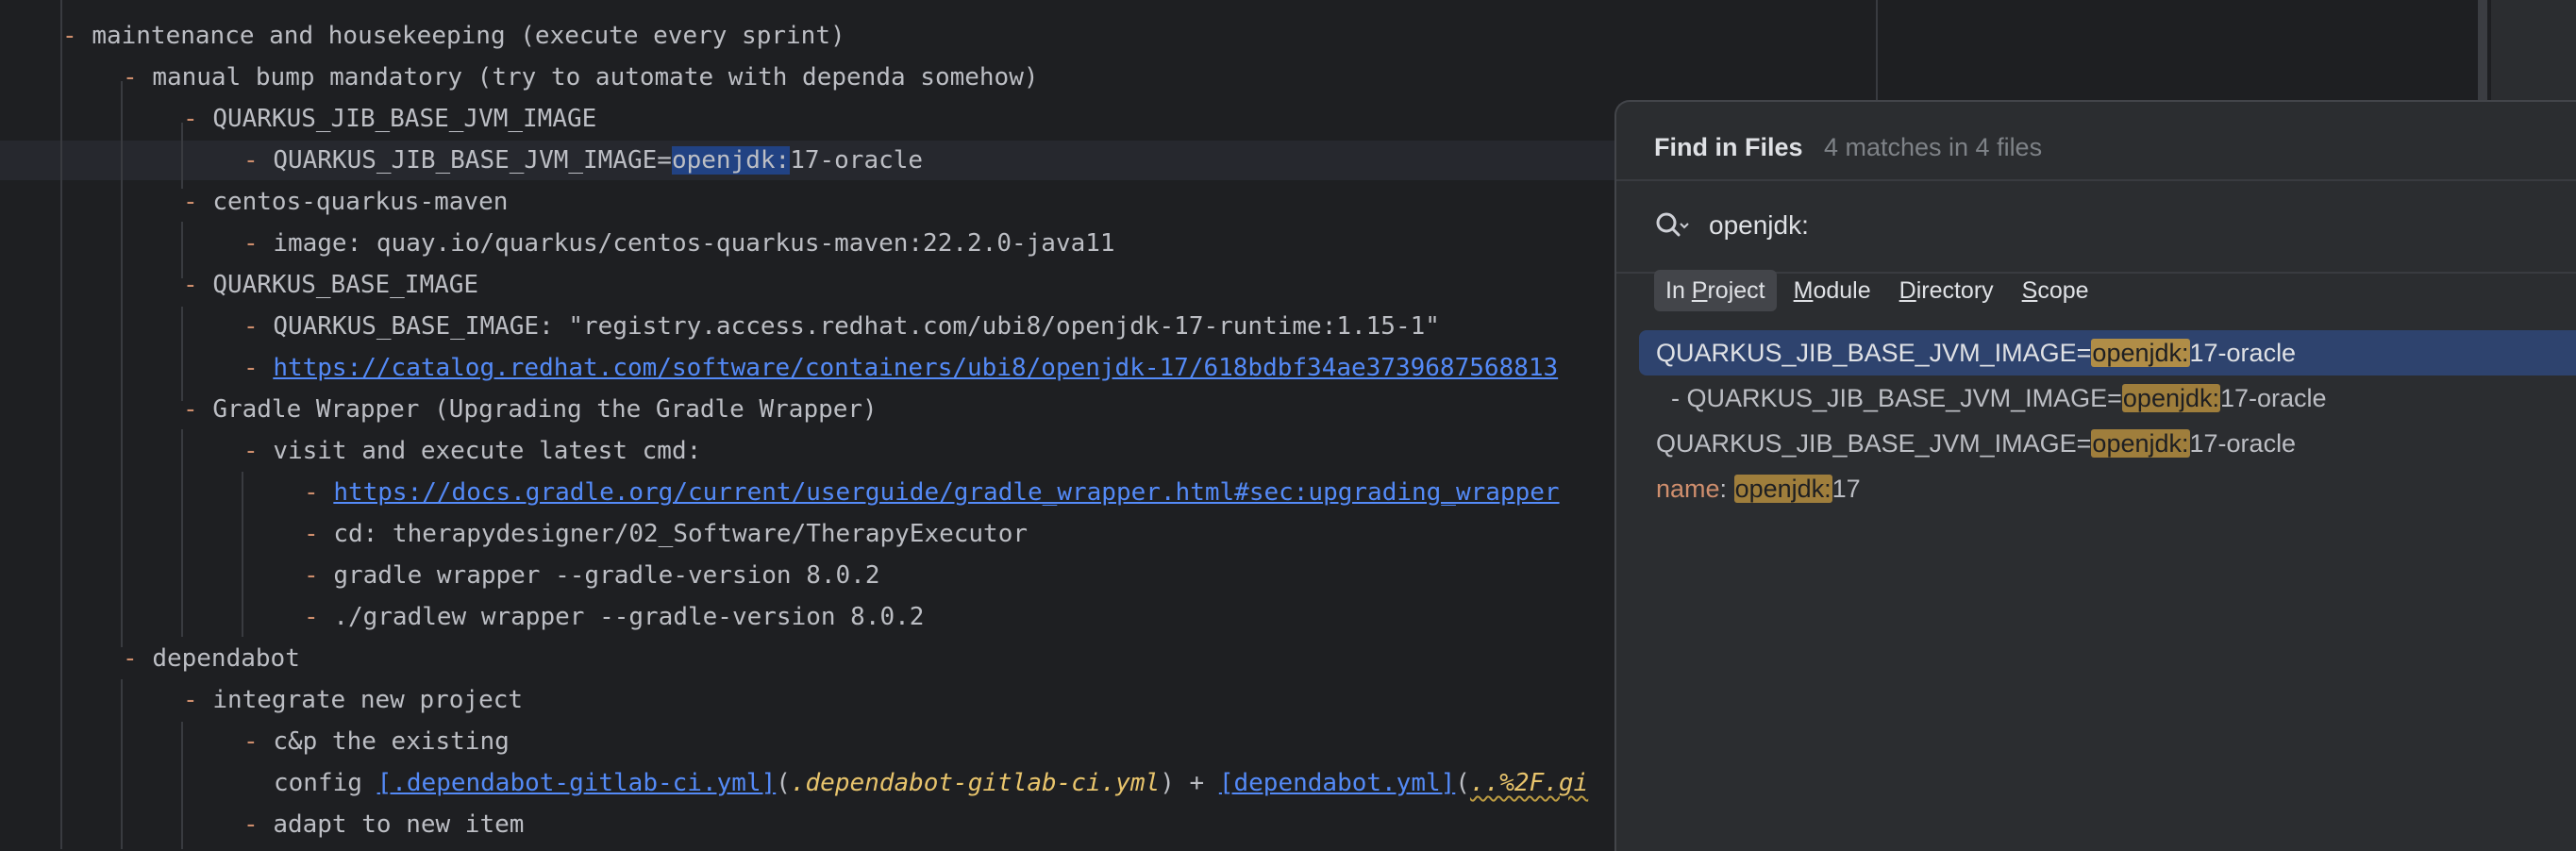  I want to click on tab-label: In, so click(1678, 290).